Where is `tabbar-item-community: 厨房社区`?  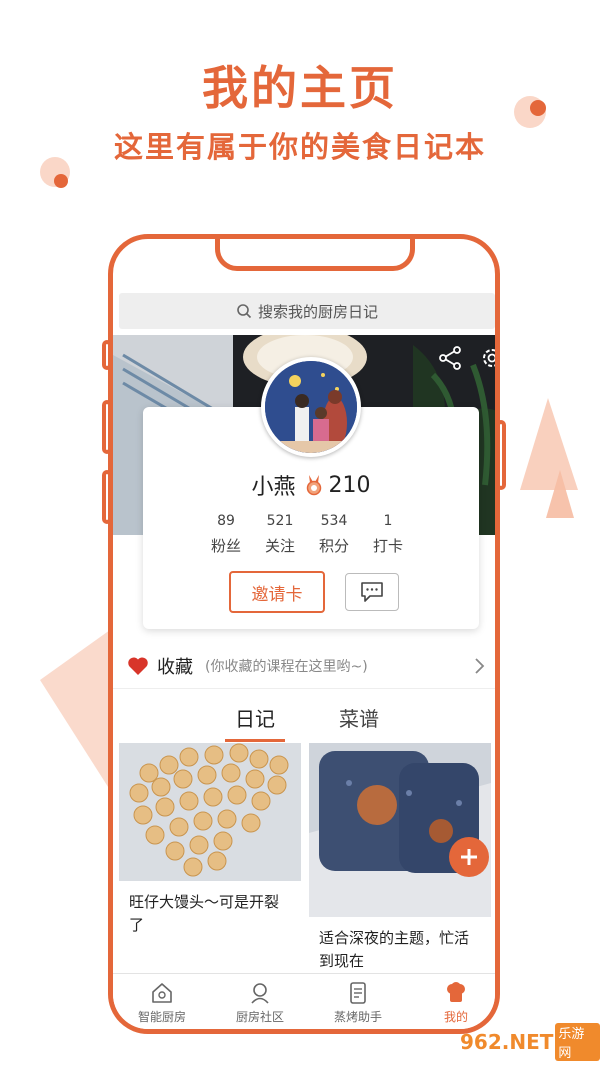 tabbar-item-community: 厨房社区 is located at coordinates (260, 1001).